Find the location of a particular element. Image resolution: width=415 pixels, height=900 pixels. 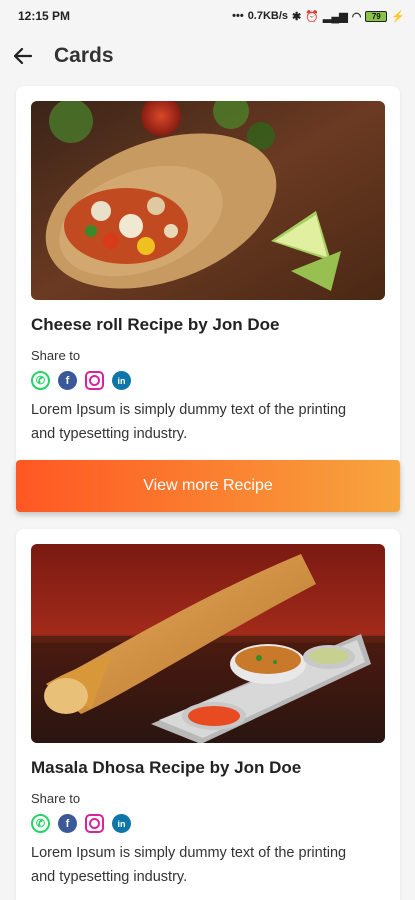

back-button is located at coordinates (23, 56).